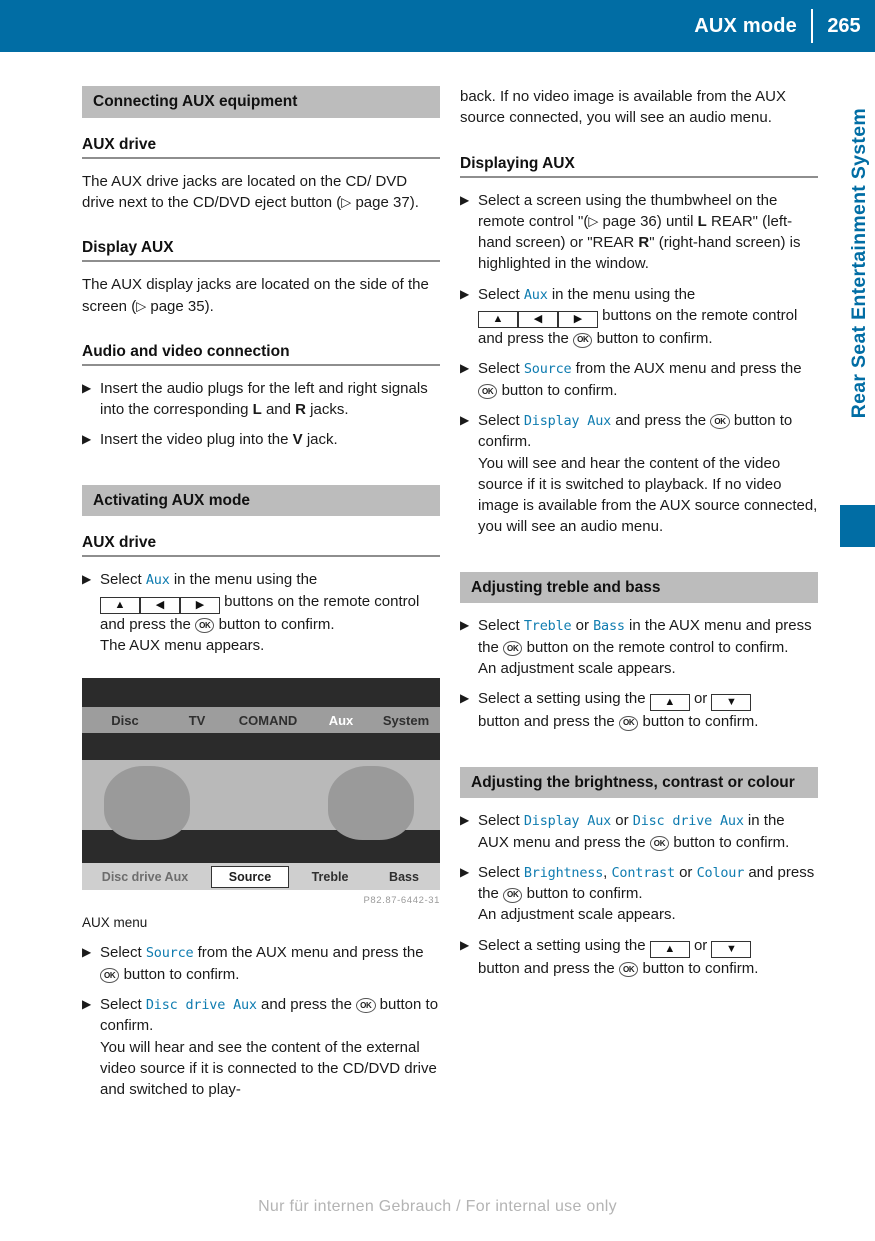  I want to click on screen-bottom-menu: Disc drive Aux Source Treble Bass, so click(261, 877).